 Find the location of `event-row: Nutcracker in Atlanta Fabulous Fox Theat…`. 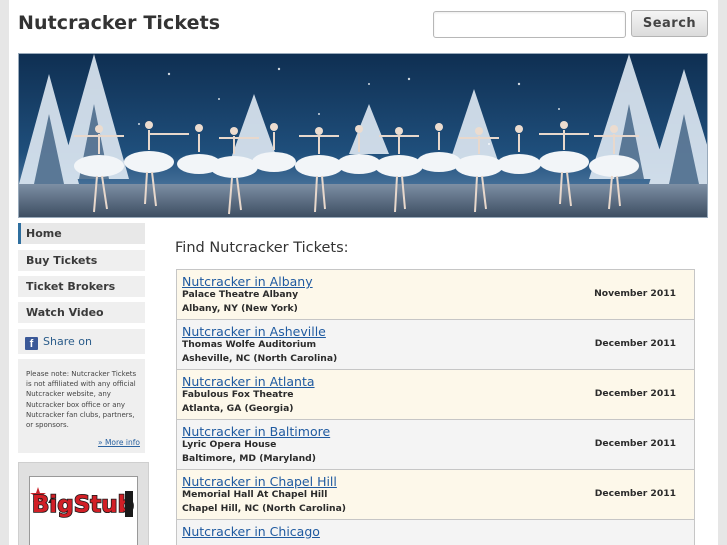

event-row: Nutcracker in Atlanta Fabulous Fox Theat… is located at coordinates (435, 394).